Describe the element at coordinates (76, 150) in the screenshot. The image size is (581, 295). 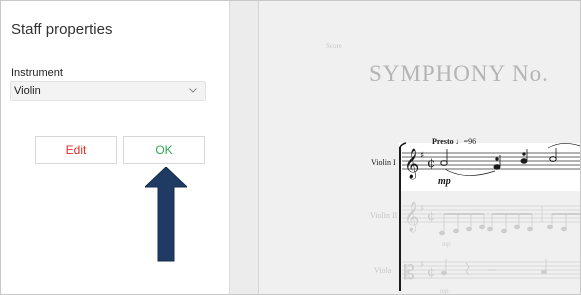
I see `edit-button: Edit` at that location.